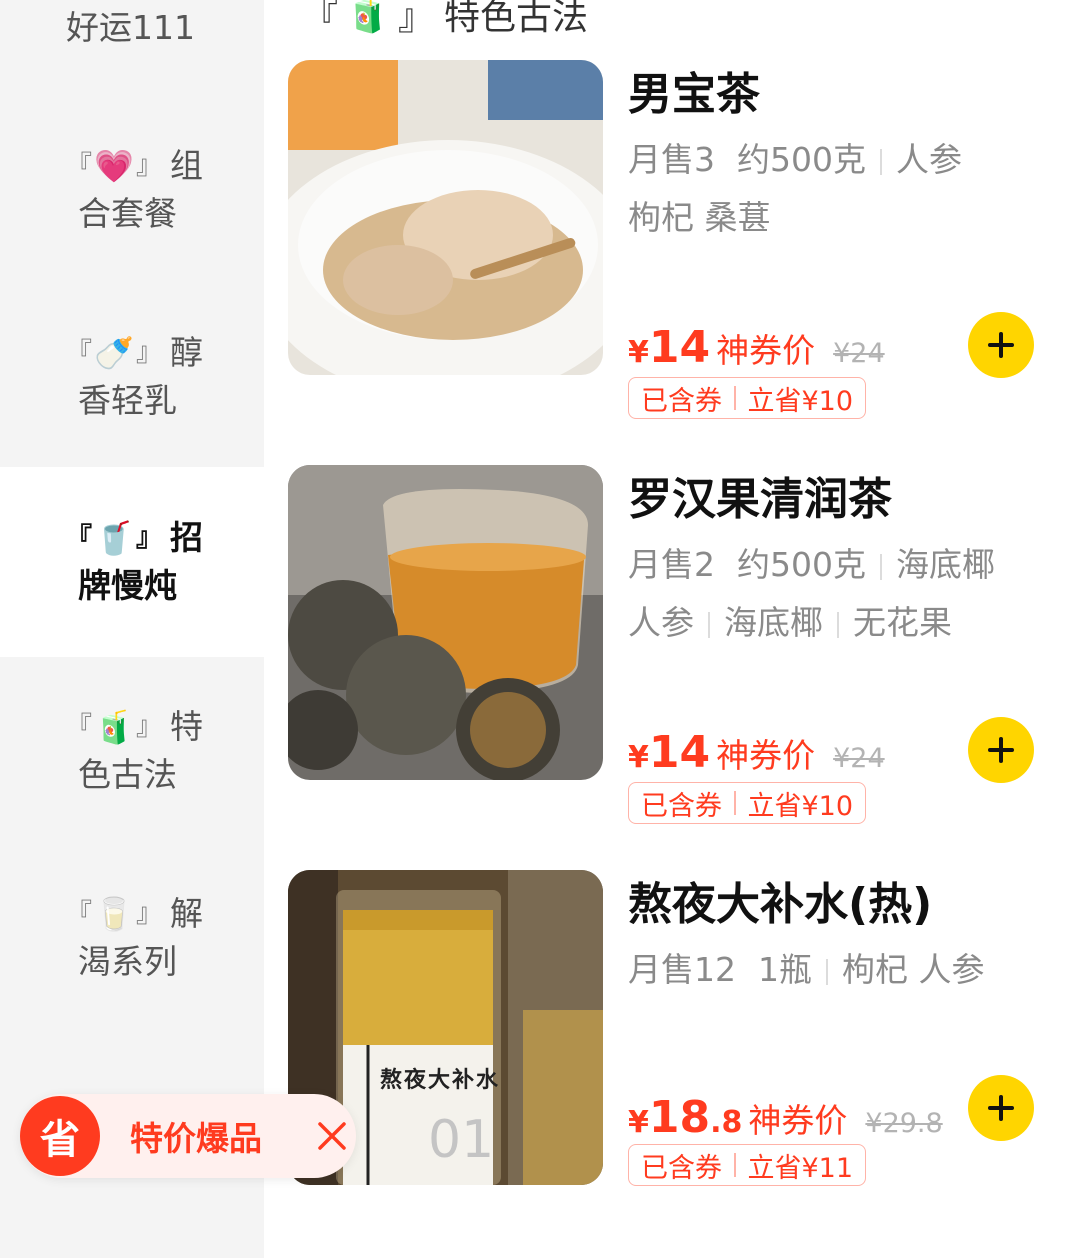  What do you see at coordinates (114, 353) in the screenshot?
I see `baby-bottle-icon: 🍼` at bounding box center [114, 353].